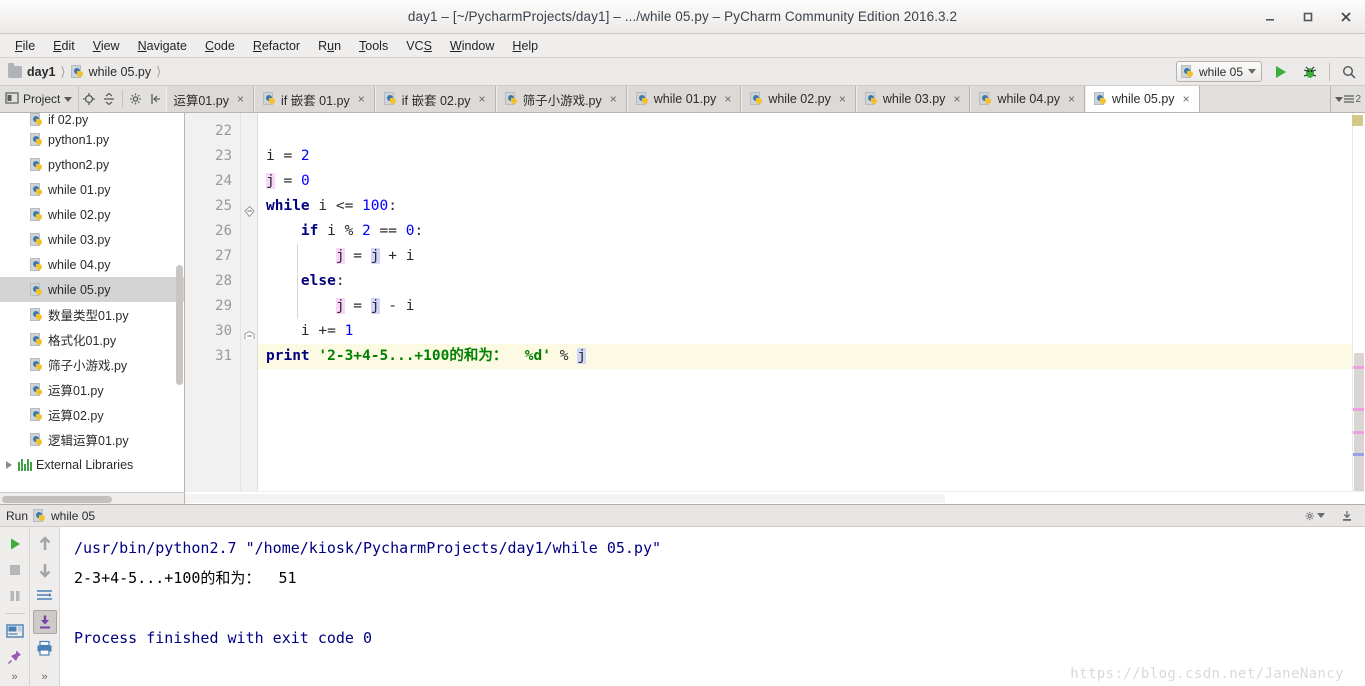 Image resolution: width=1365 pixels, height=686 pixels. Describe the element at coordinates (1347, 516) in the screenshot. I see `hide-button` at that location.